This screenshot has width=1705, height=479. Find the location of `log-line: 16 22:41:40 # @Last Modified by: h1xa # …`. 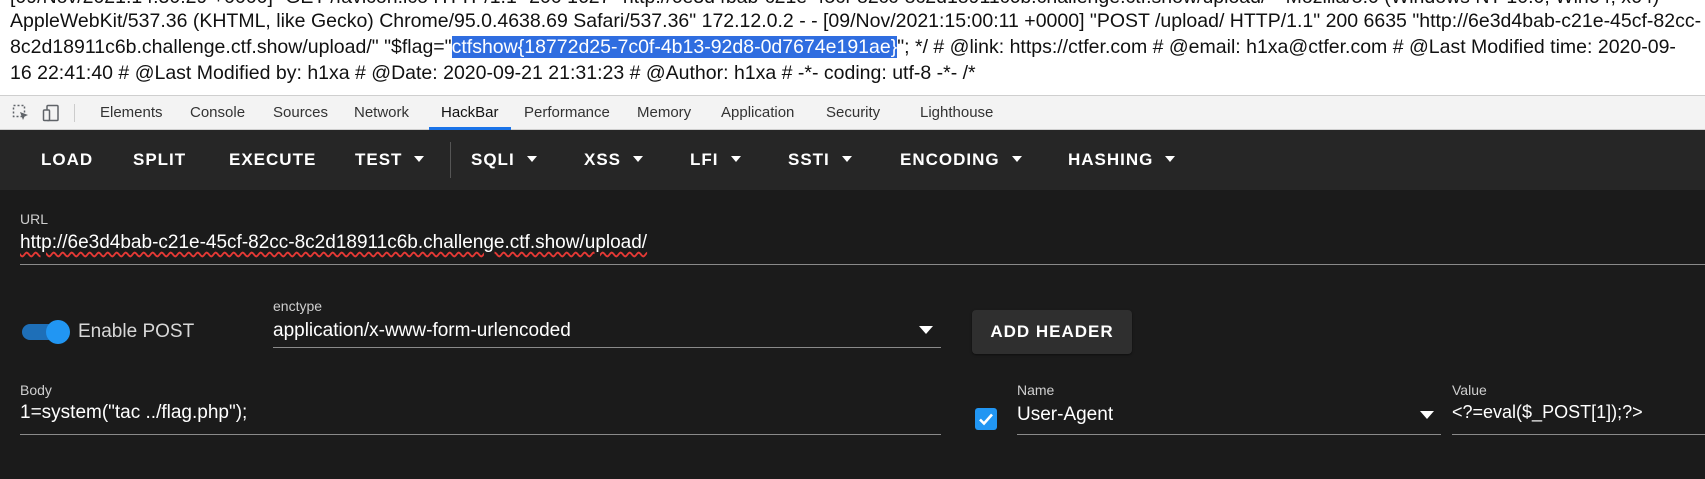

log-line: 16 22:41:40 # @Last Modified by: h1xa # … is located at coordinates (493, 73).